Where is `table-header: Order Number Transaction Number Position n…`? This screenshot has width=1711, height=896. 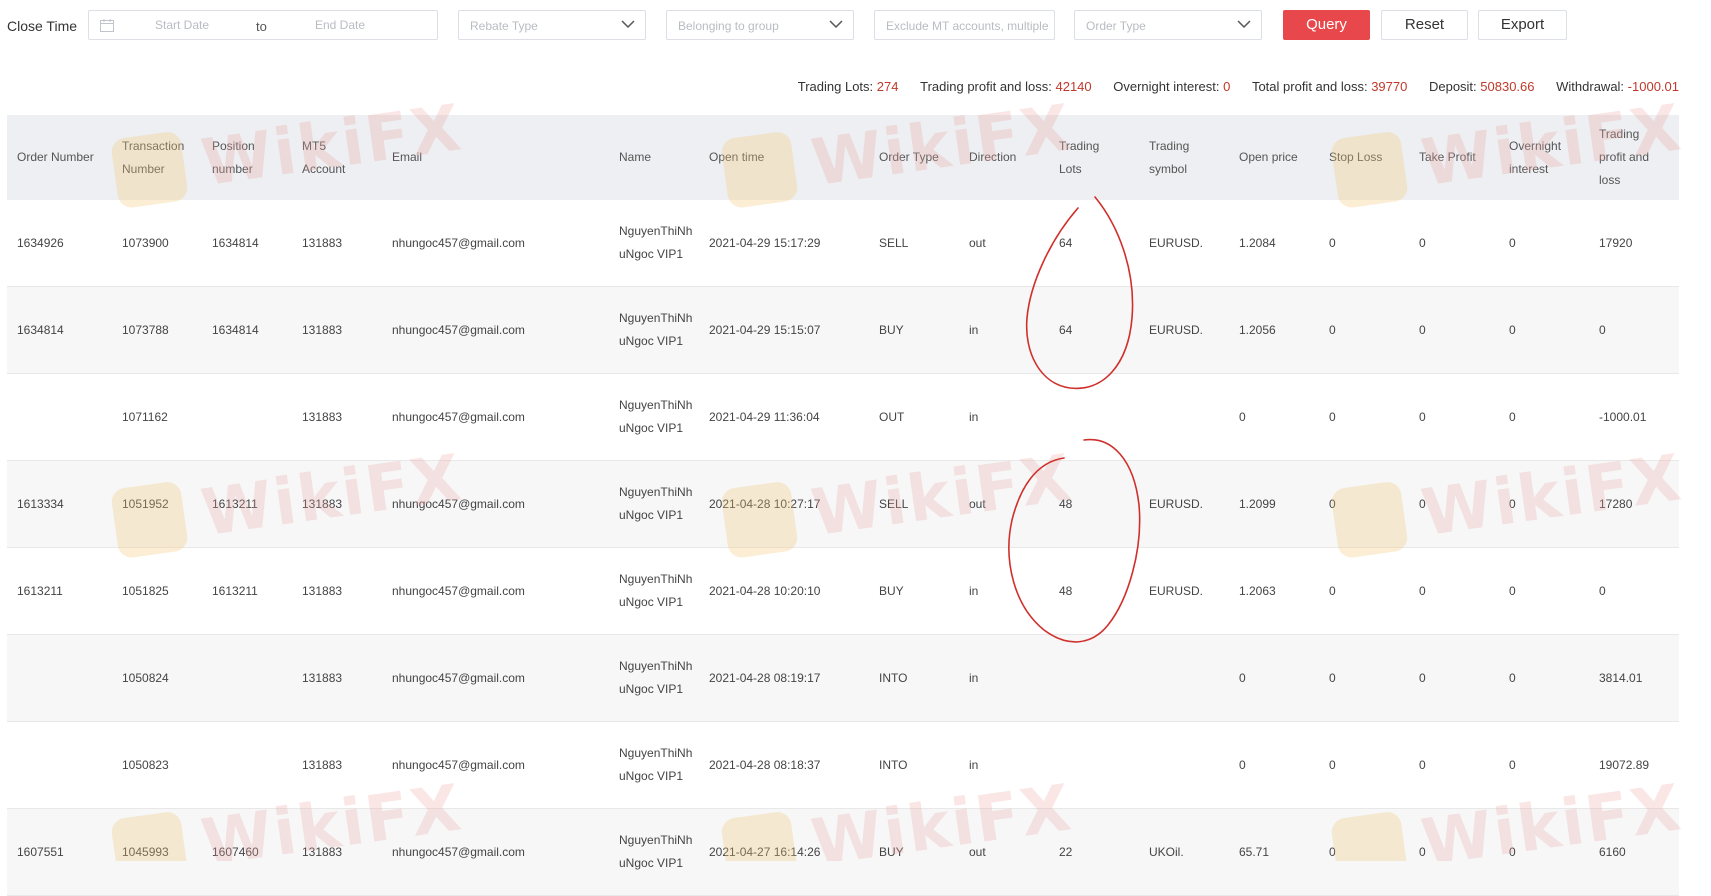 table-header: Order Number Transaction Number Position n… is located at coordinates (843, 157).